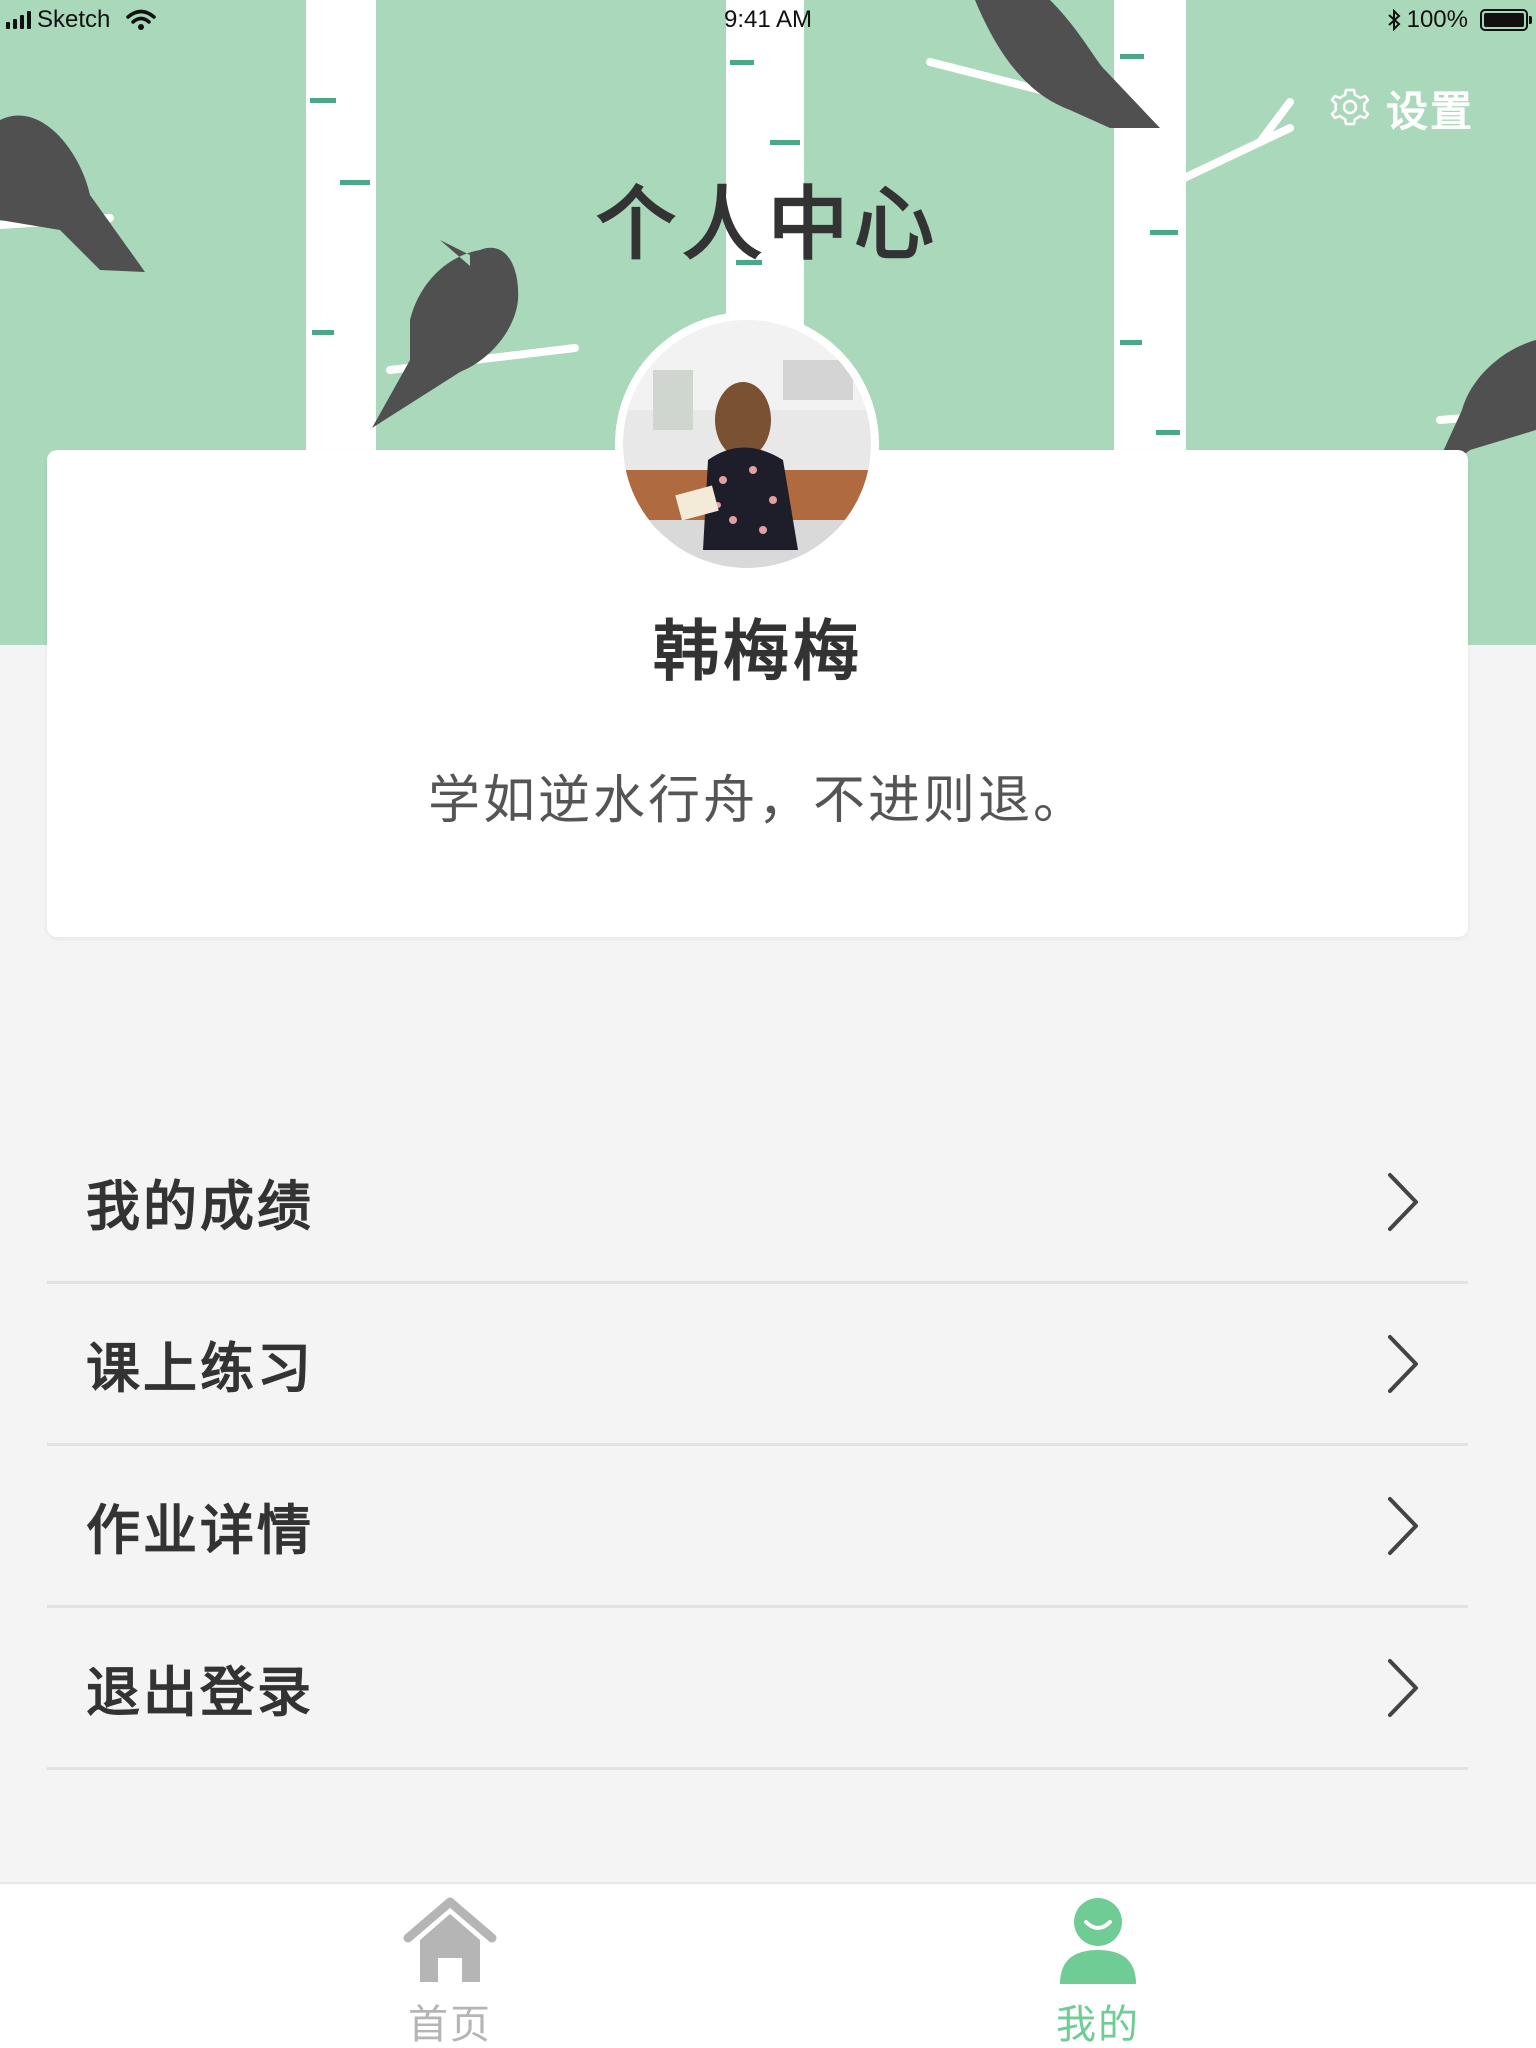 Image resolution: width=1536 pixels, height=2048 pixels. What do you see at coordinates (1506, 20) in the screenshot?
I see `battery-icon` at bounding box center [1506, 20].